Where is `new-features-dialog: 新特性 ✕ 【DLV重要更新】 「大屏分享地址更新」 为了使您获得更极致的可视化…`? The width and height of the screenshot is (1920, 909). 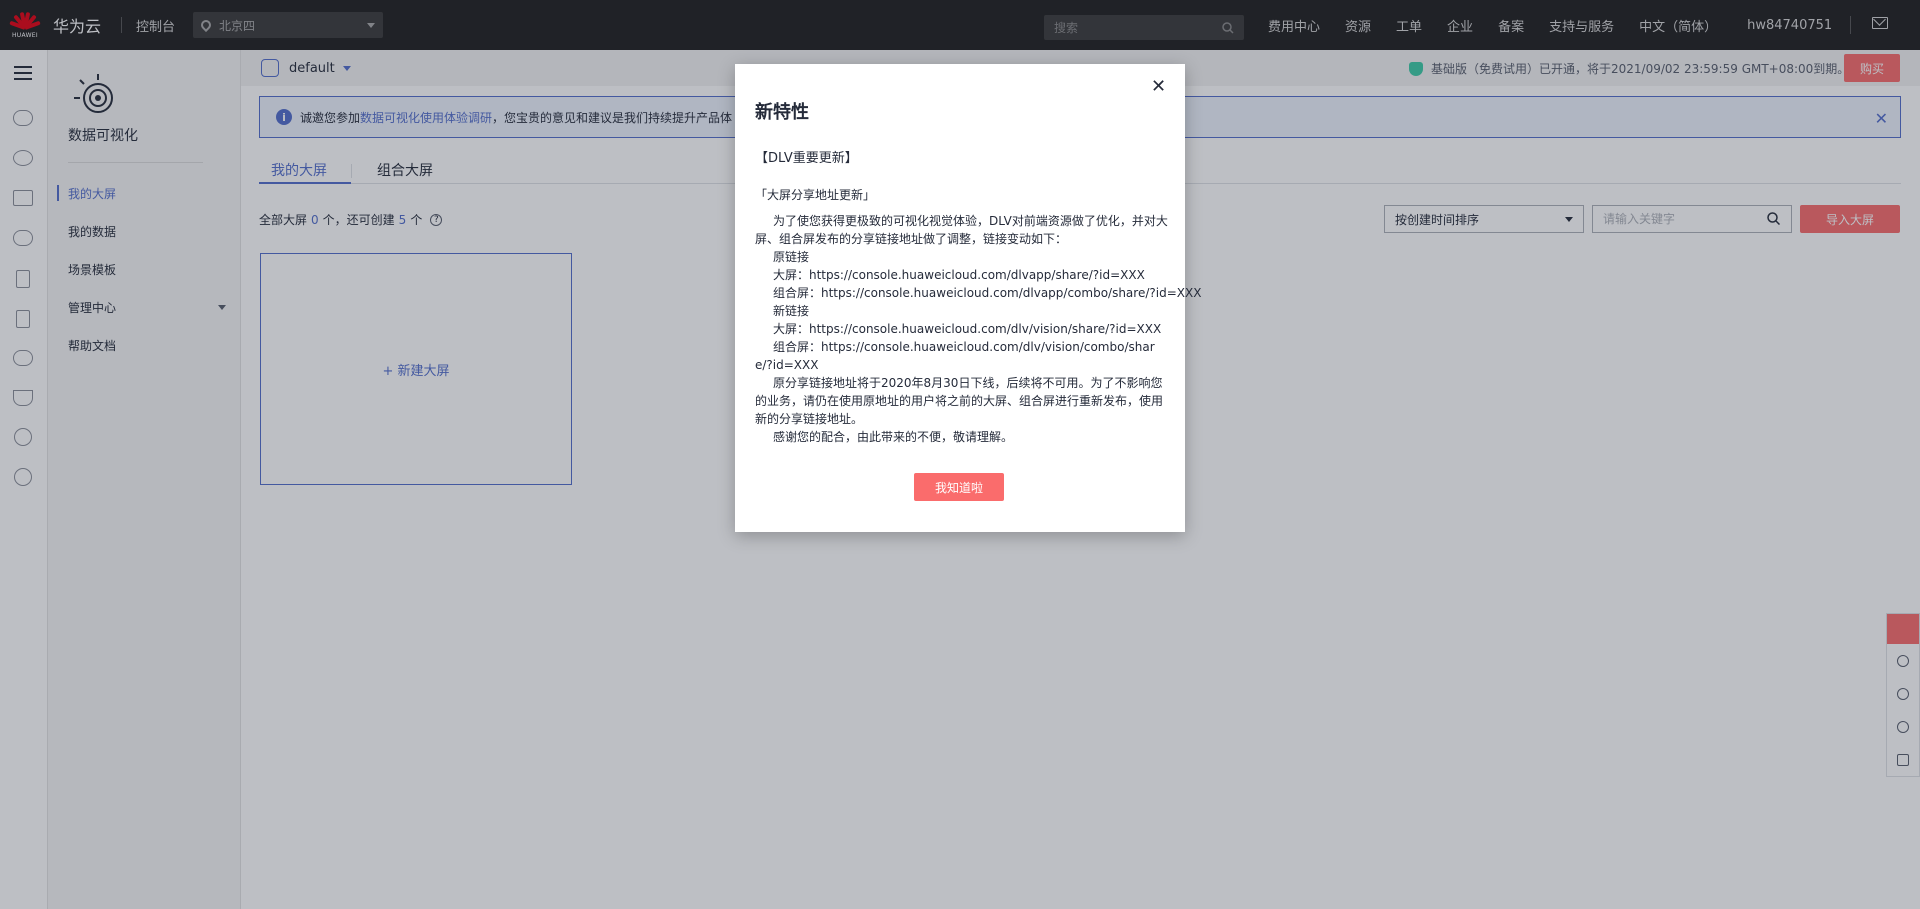
new-features-dialog: 新特性 ✕ 【DLV重要更新】 「大屏分享地址更新」 为了使您获得更极致的可视化… is located at coordinates (968, 298).